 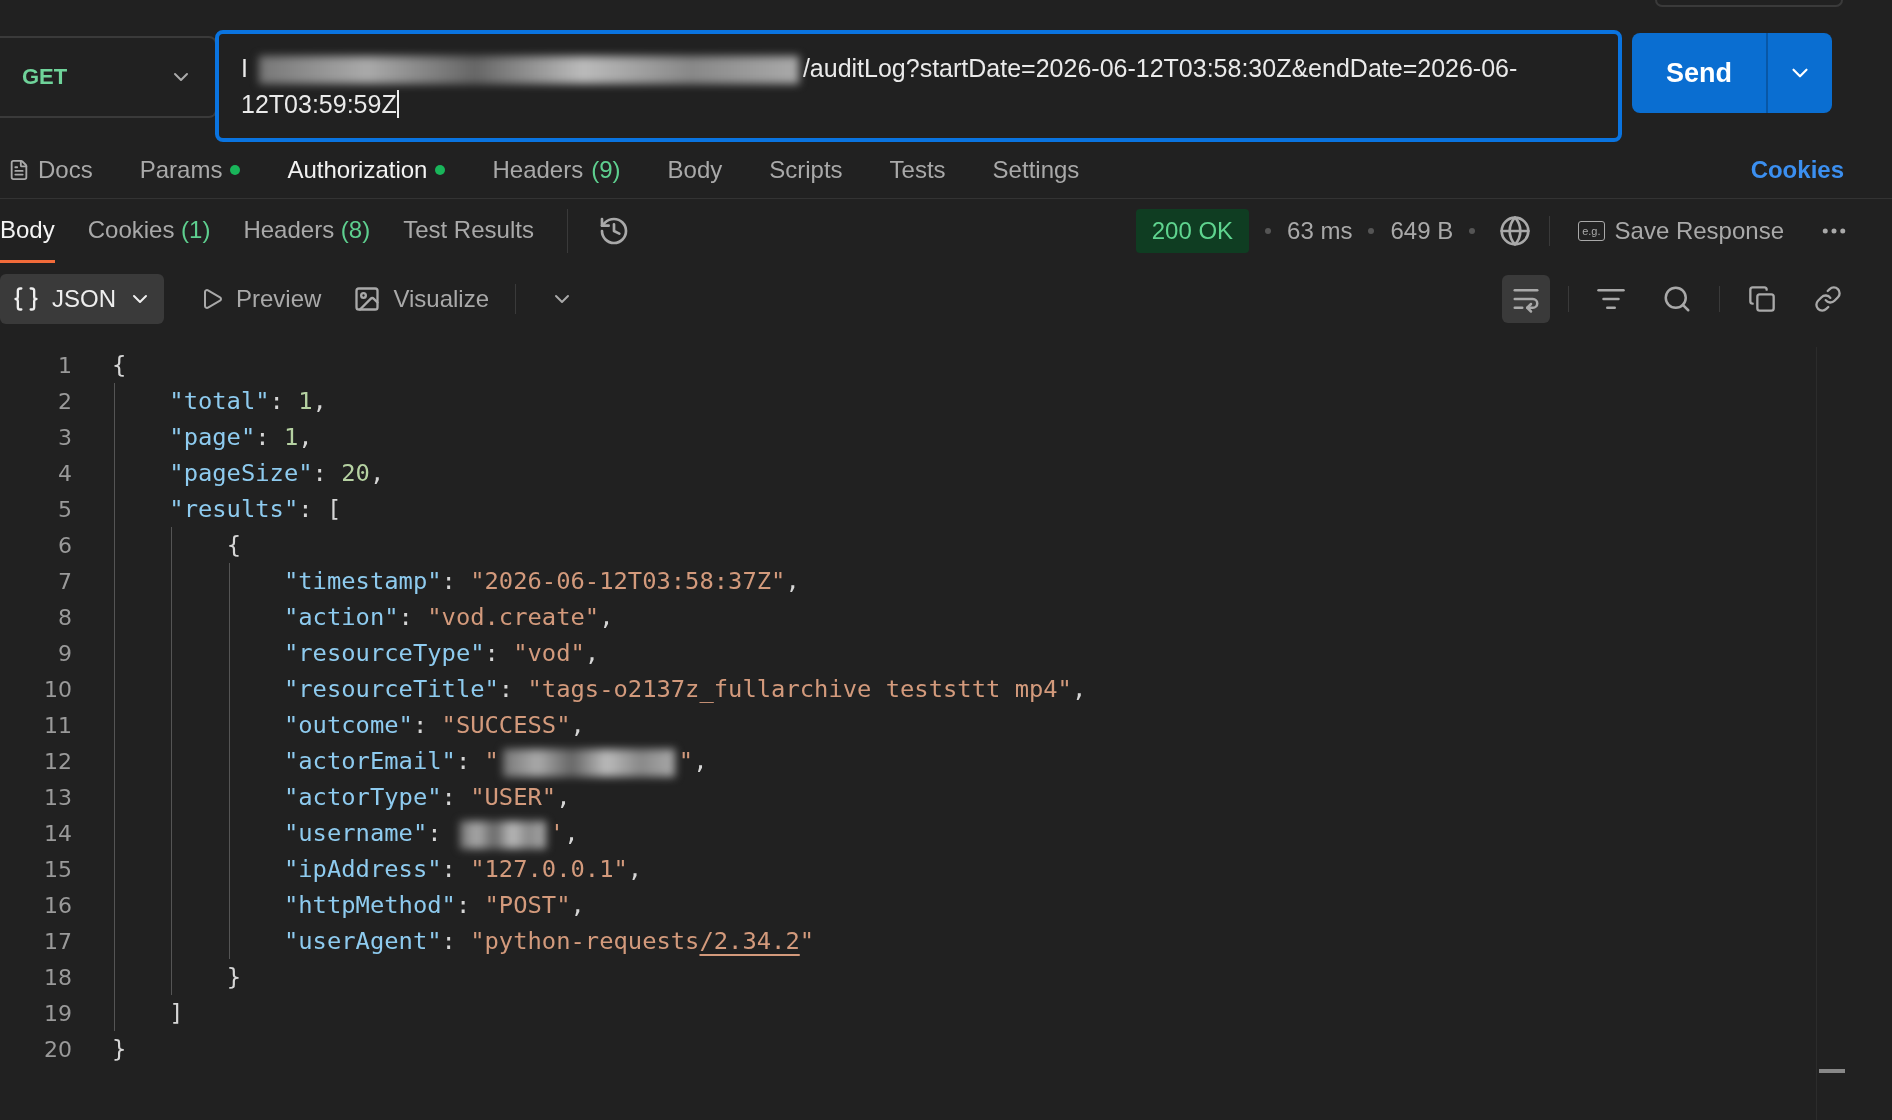 What do you see at coordinates (58, 761) in the screenshot?
I see `line-number: 12` at bounding box center [58, 761].